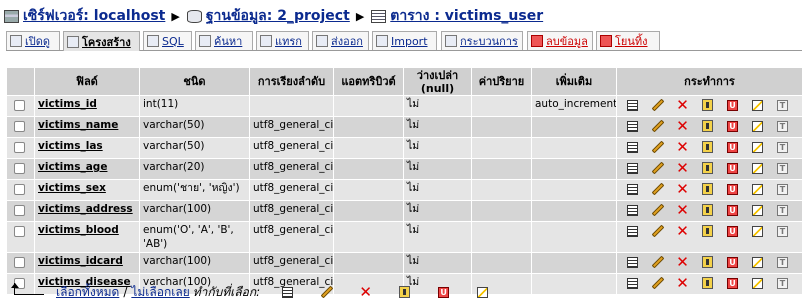 The height and width of the screenshot is (306, 802). Describe the element at coordinates (282, 40) in the screenshot. I see `tab-insert: แทรก` at that location.